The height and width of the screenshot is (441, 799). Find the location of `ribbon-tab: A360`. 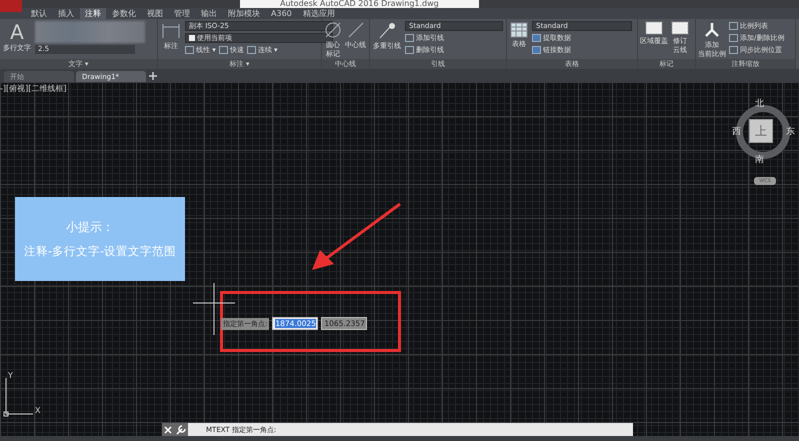

ribbon-tab: A360 is located at coordinates (281, 13).